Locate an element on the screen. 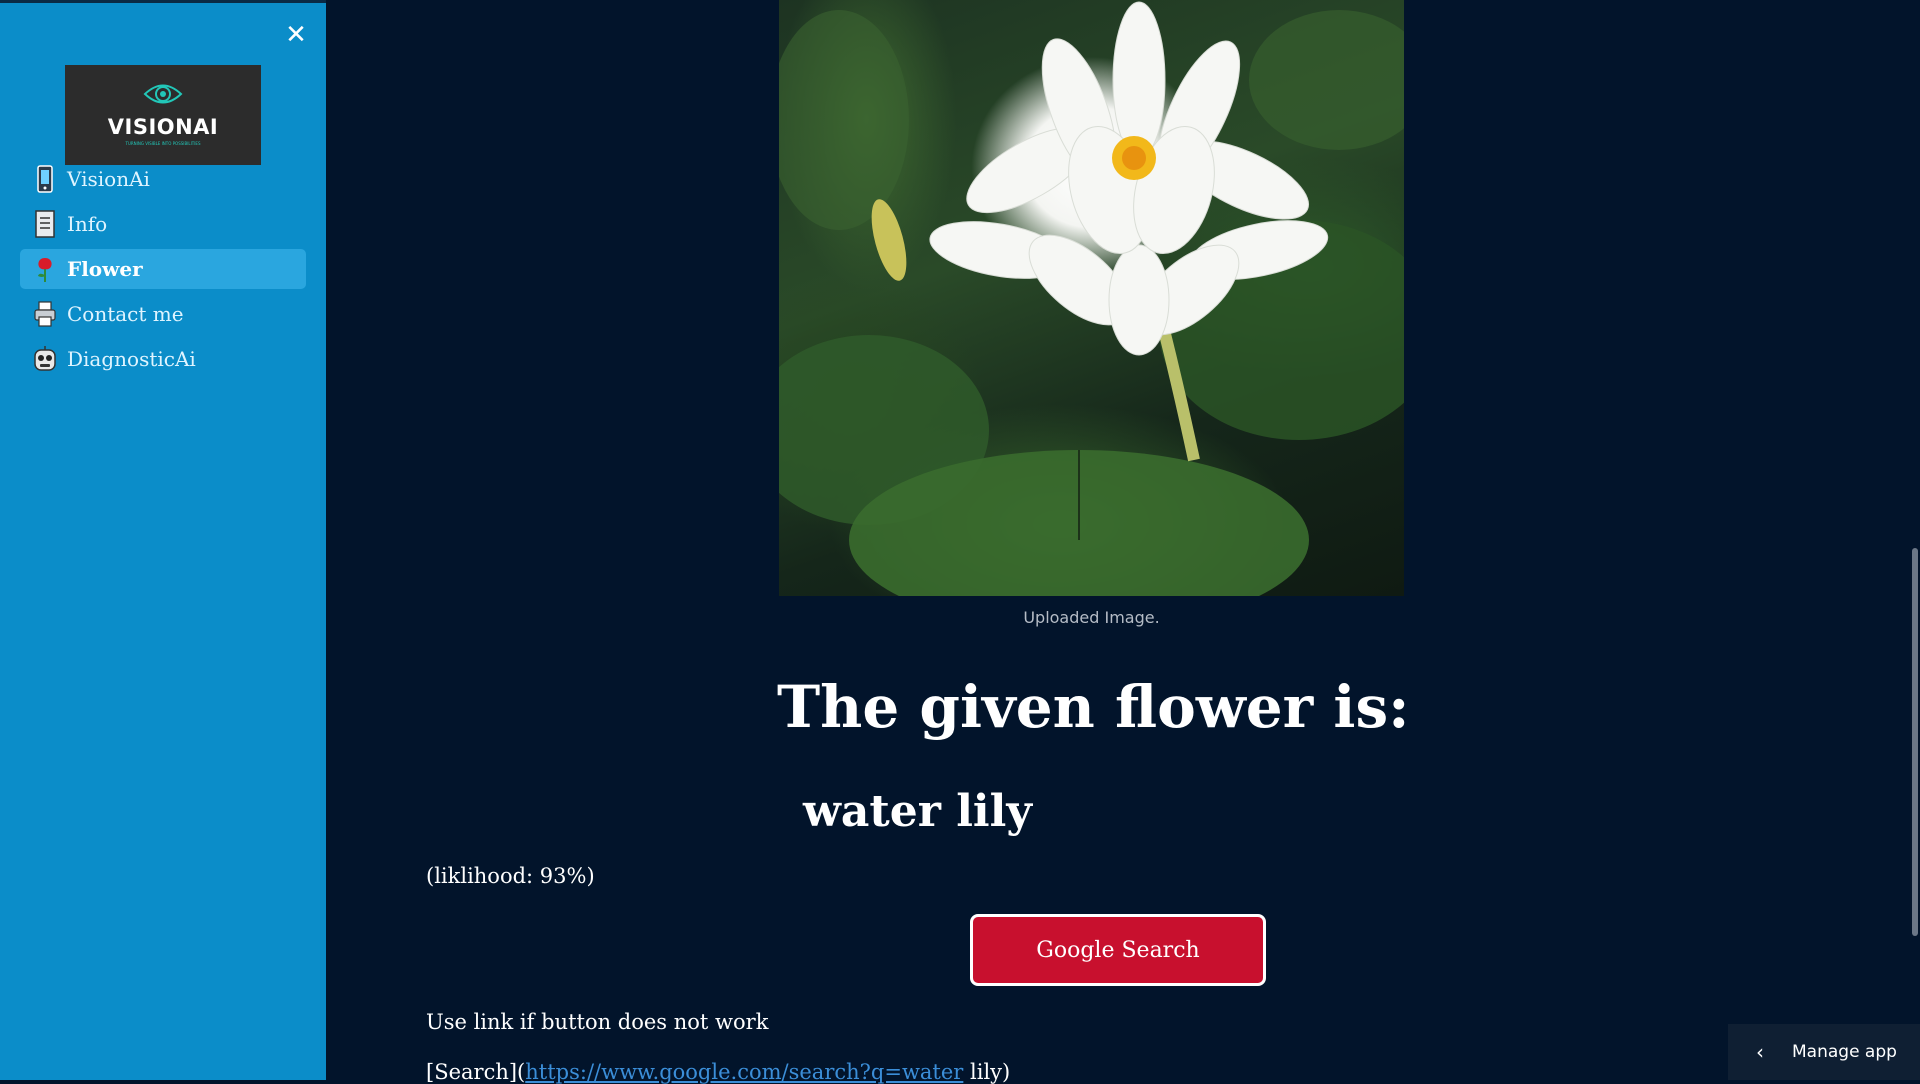 The image size is (1920, 1084). fallback-hint: Use link if button does not work is located at coordinates (597, 1022).